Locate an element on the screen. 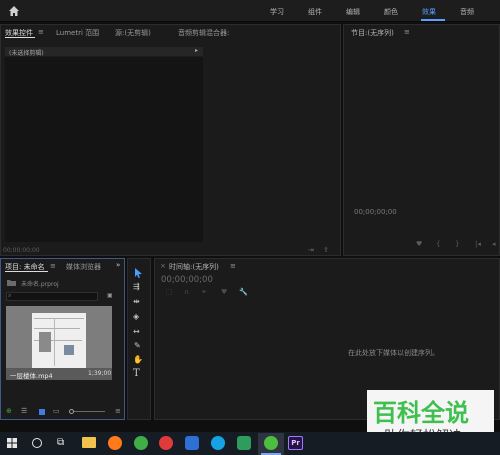 The image size is (500, 455). camtasia-icon is located at coordinates (244, 443).